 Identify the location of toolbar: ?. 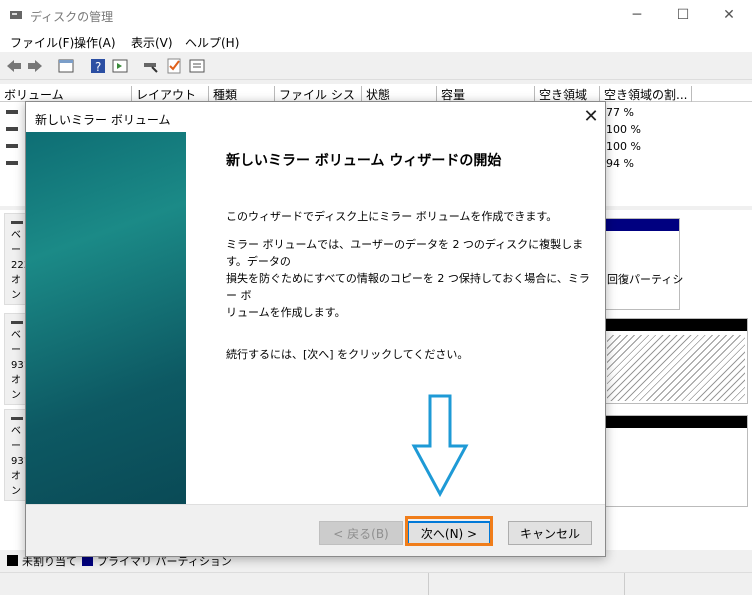
(376, 66).